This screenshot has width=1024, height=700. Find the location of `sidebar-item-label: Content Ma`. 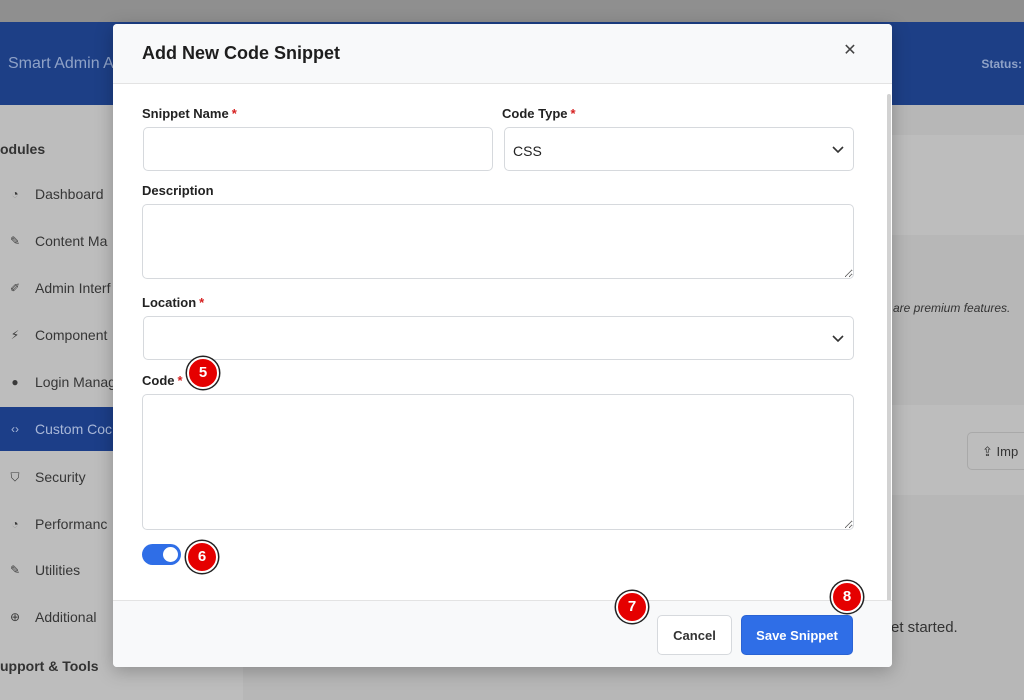

sidebar-item-label: Content Ma is located at coordinates (71, 241).